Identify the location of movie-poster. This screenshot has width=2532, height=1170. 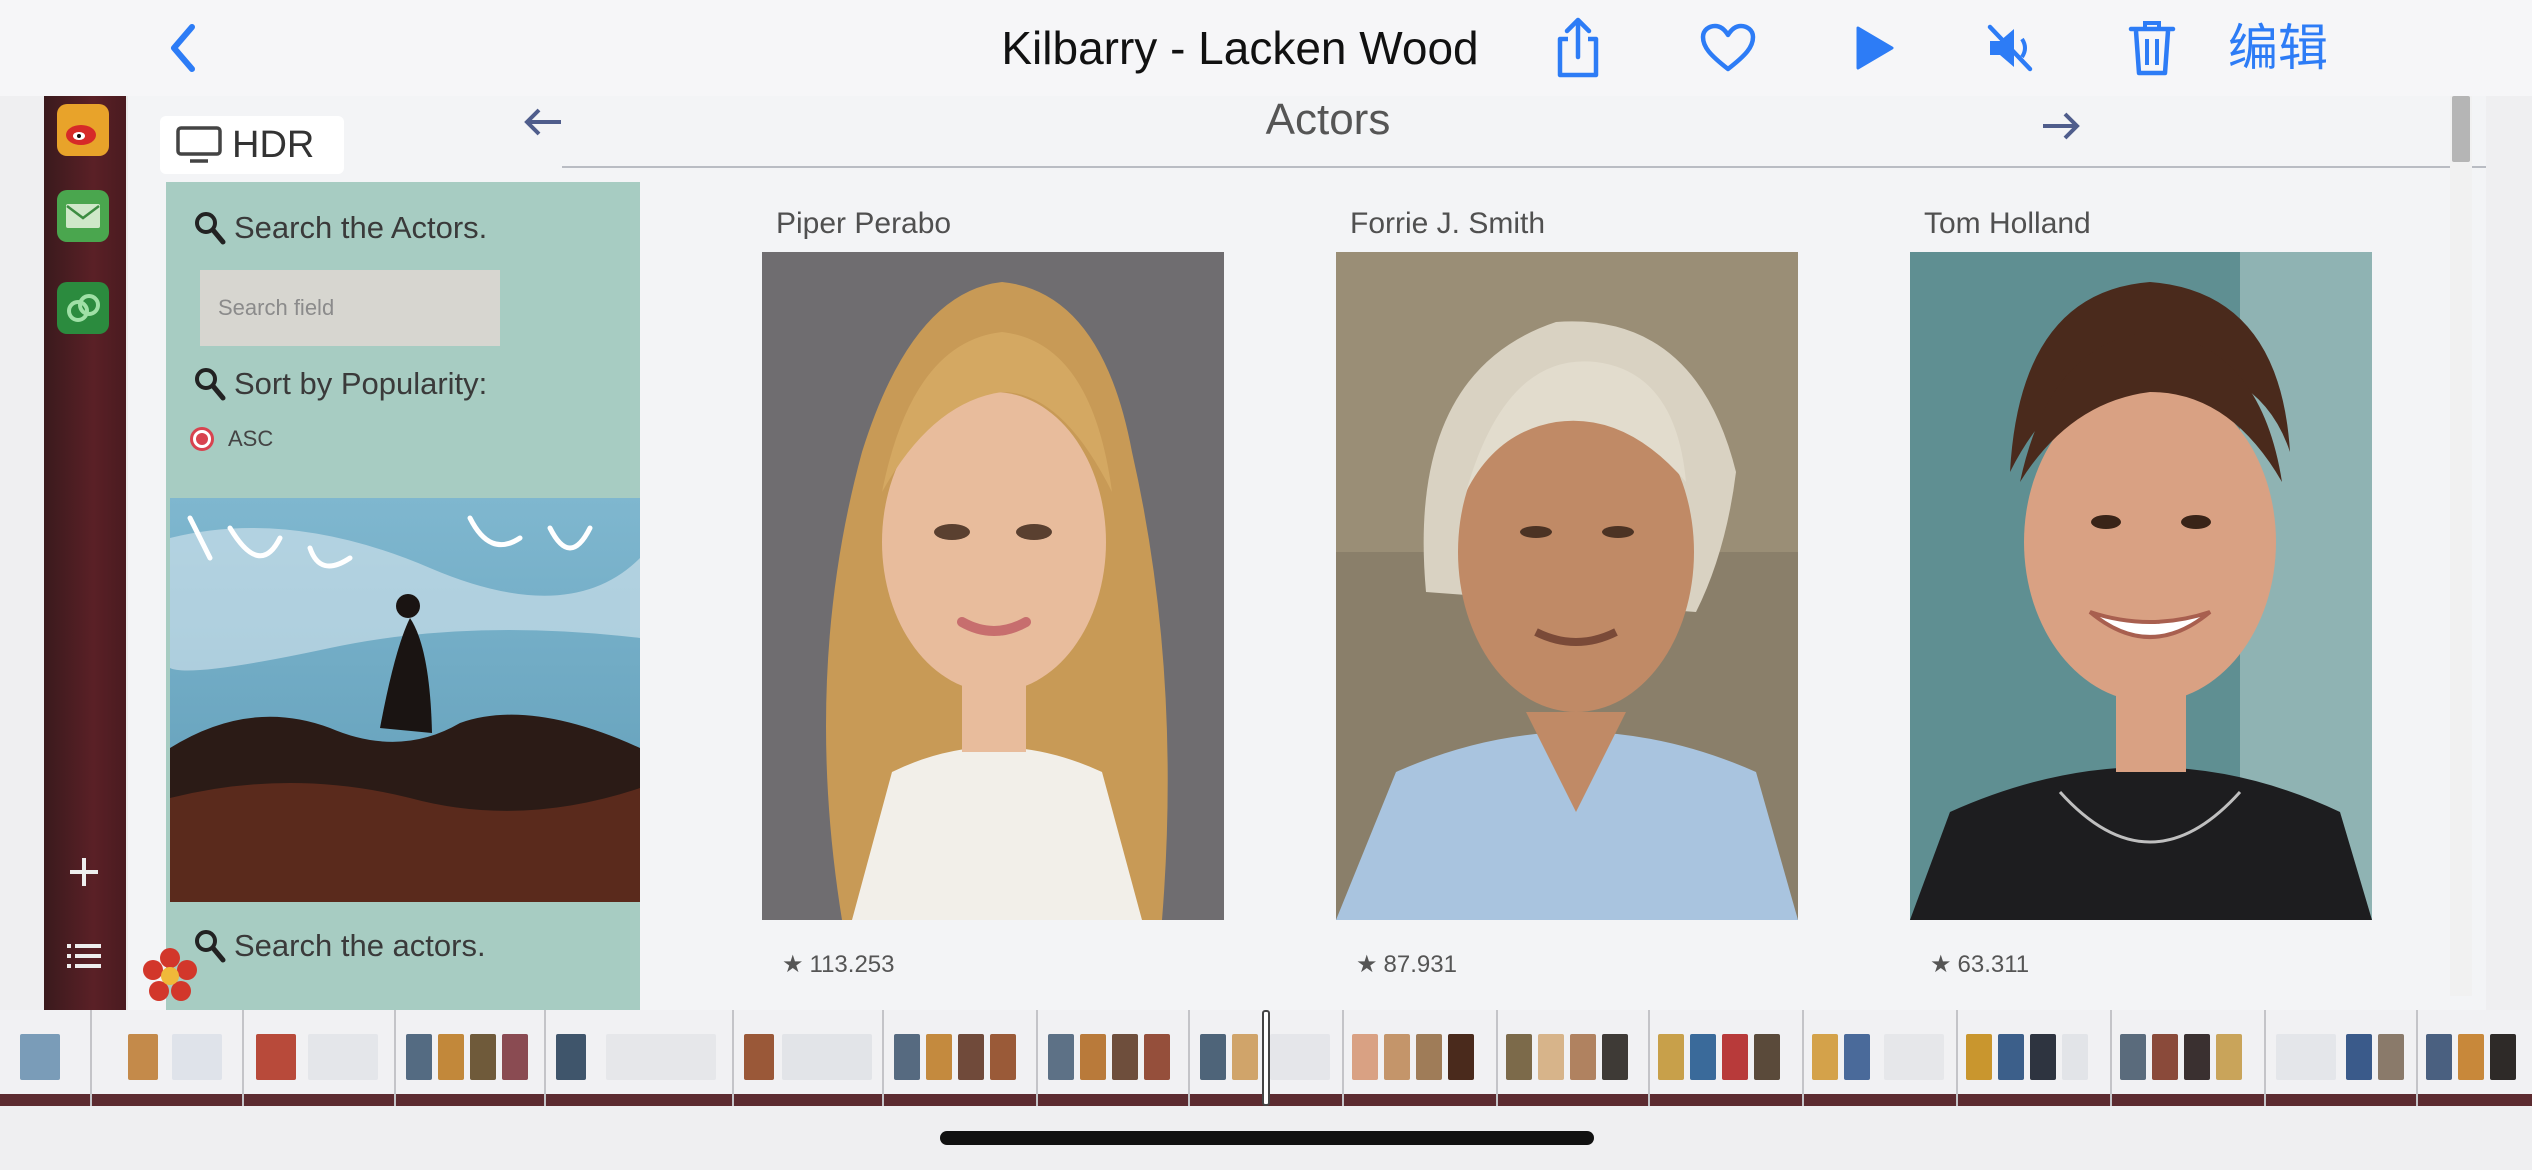
(405, 700).